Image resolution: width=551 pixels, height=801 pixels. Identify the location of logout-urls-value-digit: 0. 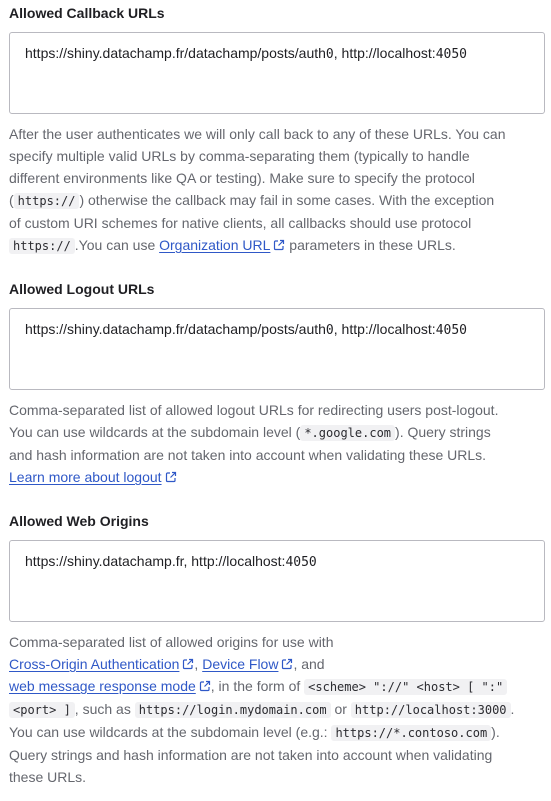
(329, 330).